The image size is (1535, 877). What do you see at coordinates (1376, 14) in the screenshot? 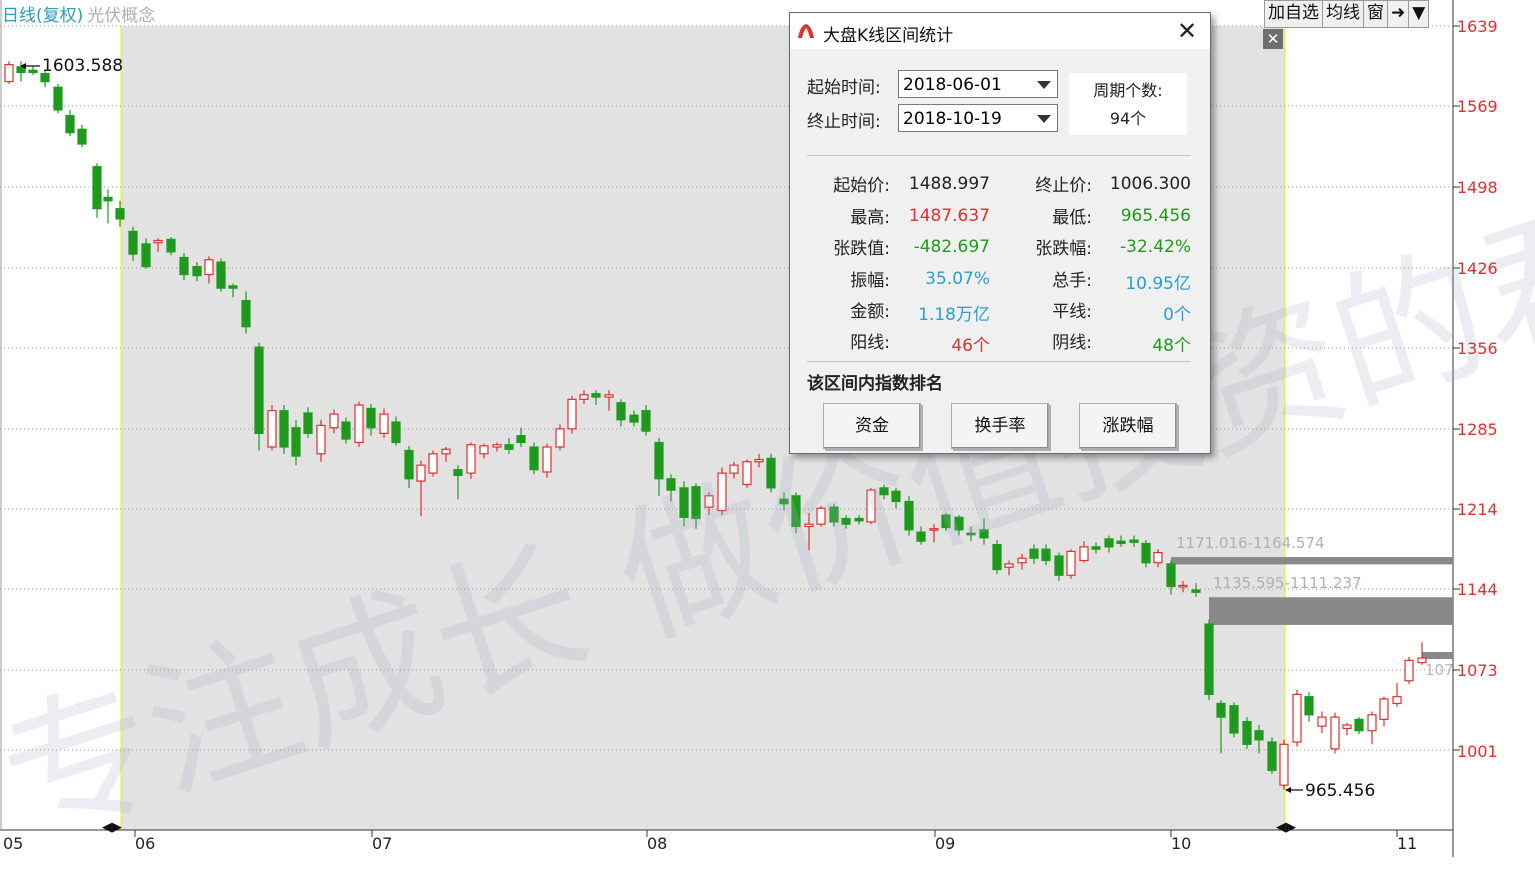
I see `window-button: 窗` at bounding box center [1376, 14].